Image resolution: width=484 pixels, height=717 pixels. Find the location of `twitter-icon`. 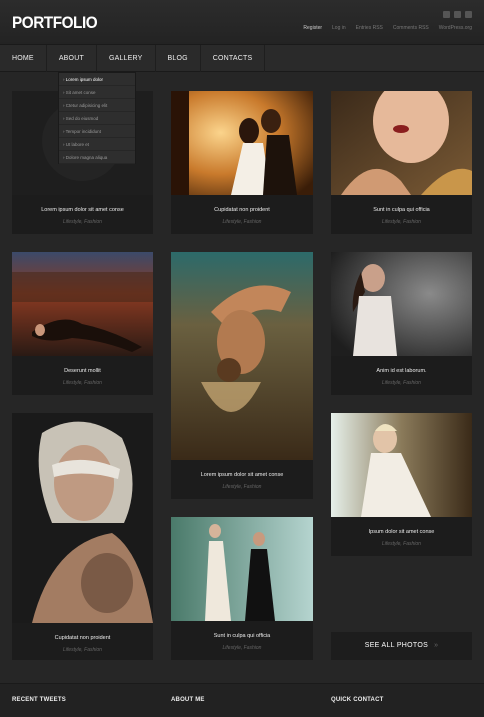

twitter-icon is located at coordinates (457, 14).